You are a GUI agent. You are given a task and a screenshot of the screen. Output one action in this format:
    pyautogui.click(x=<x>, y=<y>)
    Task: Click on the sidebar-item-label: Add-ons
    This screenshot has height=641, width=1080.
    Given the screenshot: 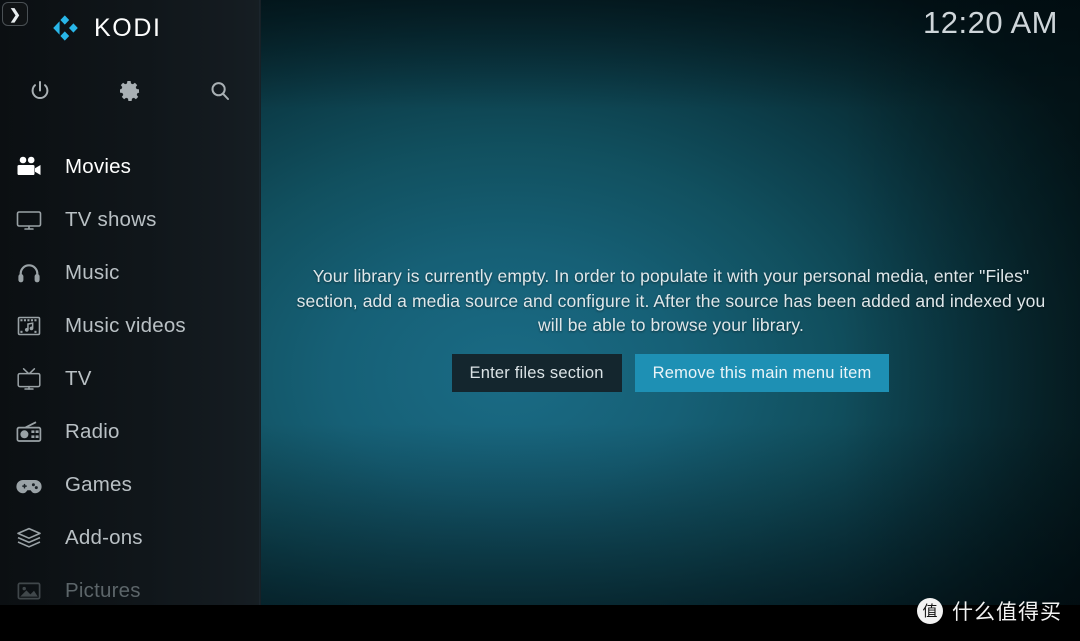 What is the action you would take?
    pyautogui.click(x=104, y=537)
    